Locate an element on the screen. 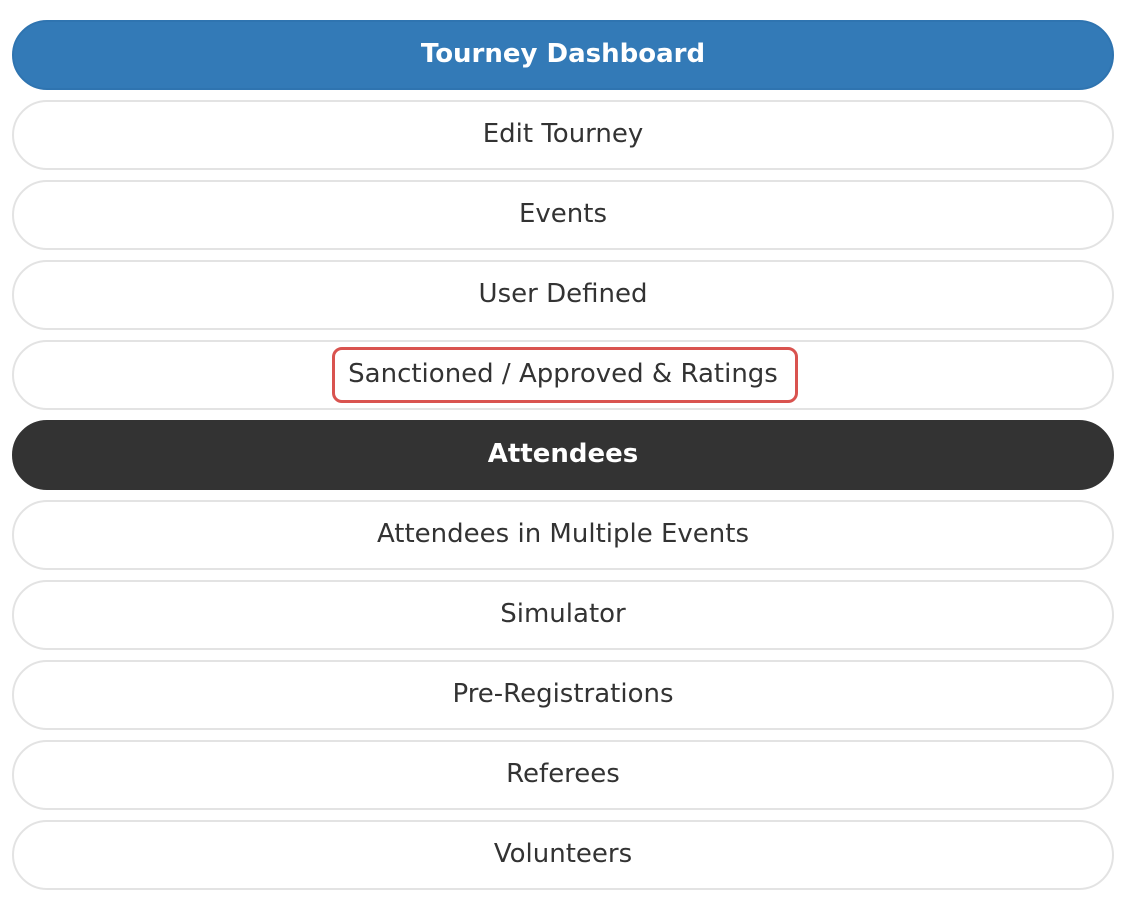 Image resolution: width=1141 pixels, height=924 pixels. volunteers-button: Volunteers is located at coordinates (563, 855).